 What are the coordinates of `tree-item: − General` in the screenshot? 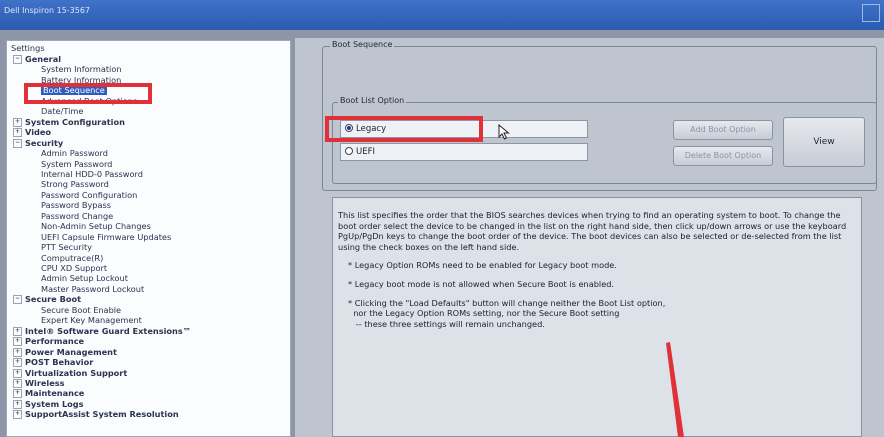 It's located at (37, 59).